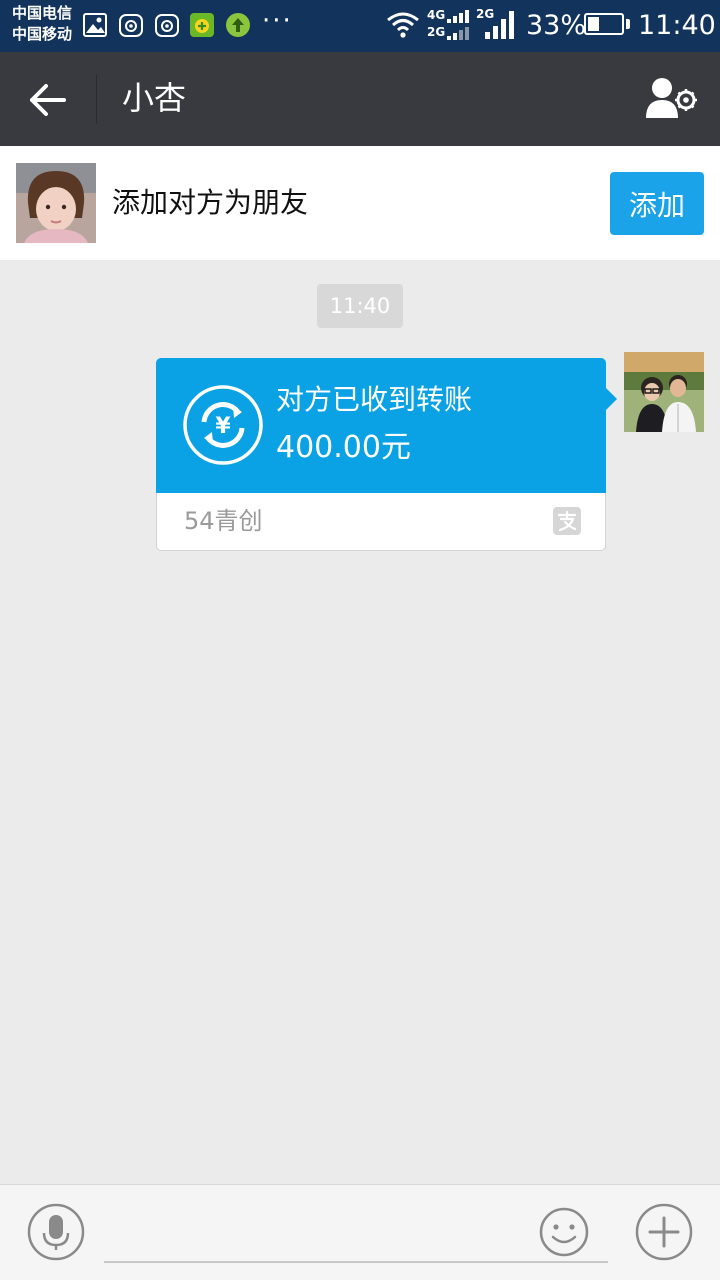  Describe the element at coordinates (458, 25) in the screenshot. I see `dual-signal-icon` at that location.